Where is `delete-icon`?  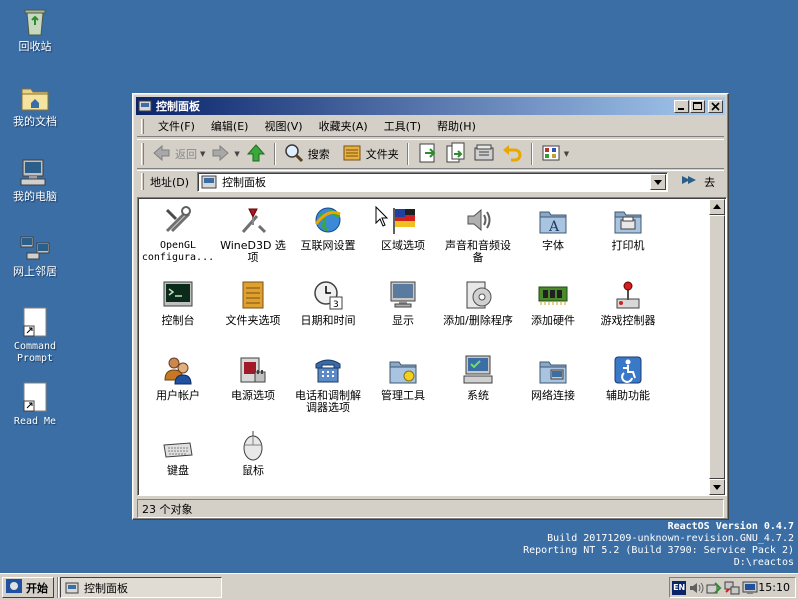
delete-icon is located at coordinates (484, 154).